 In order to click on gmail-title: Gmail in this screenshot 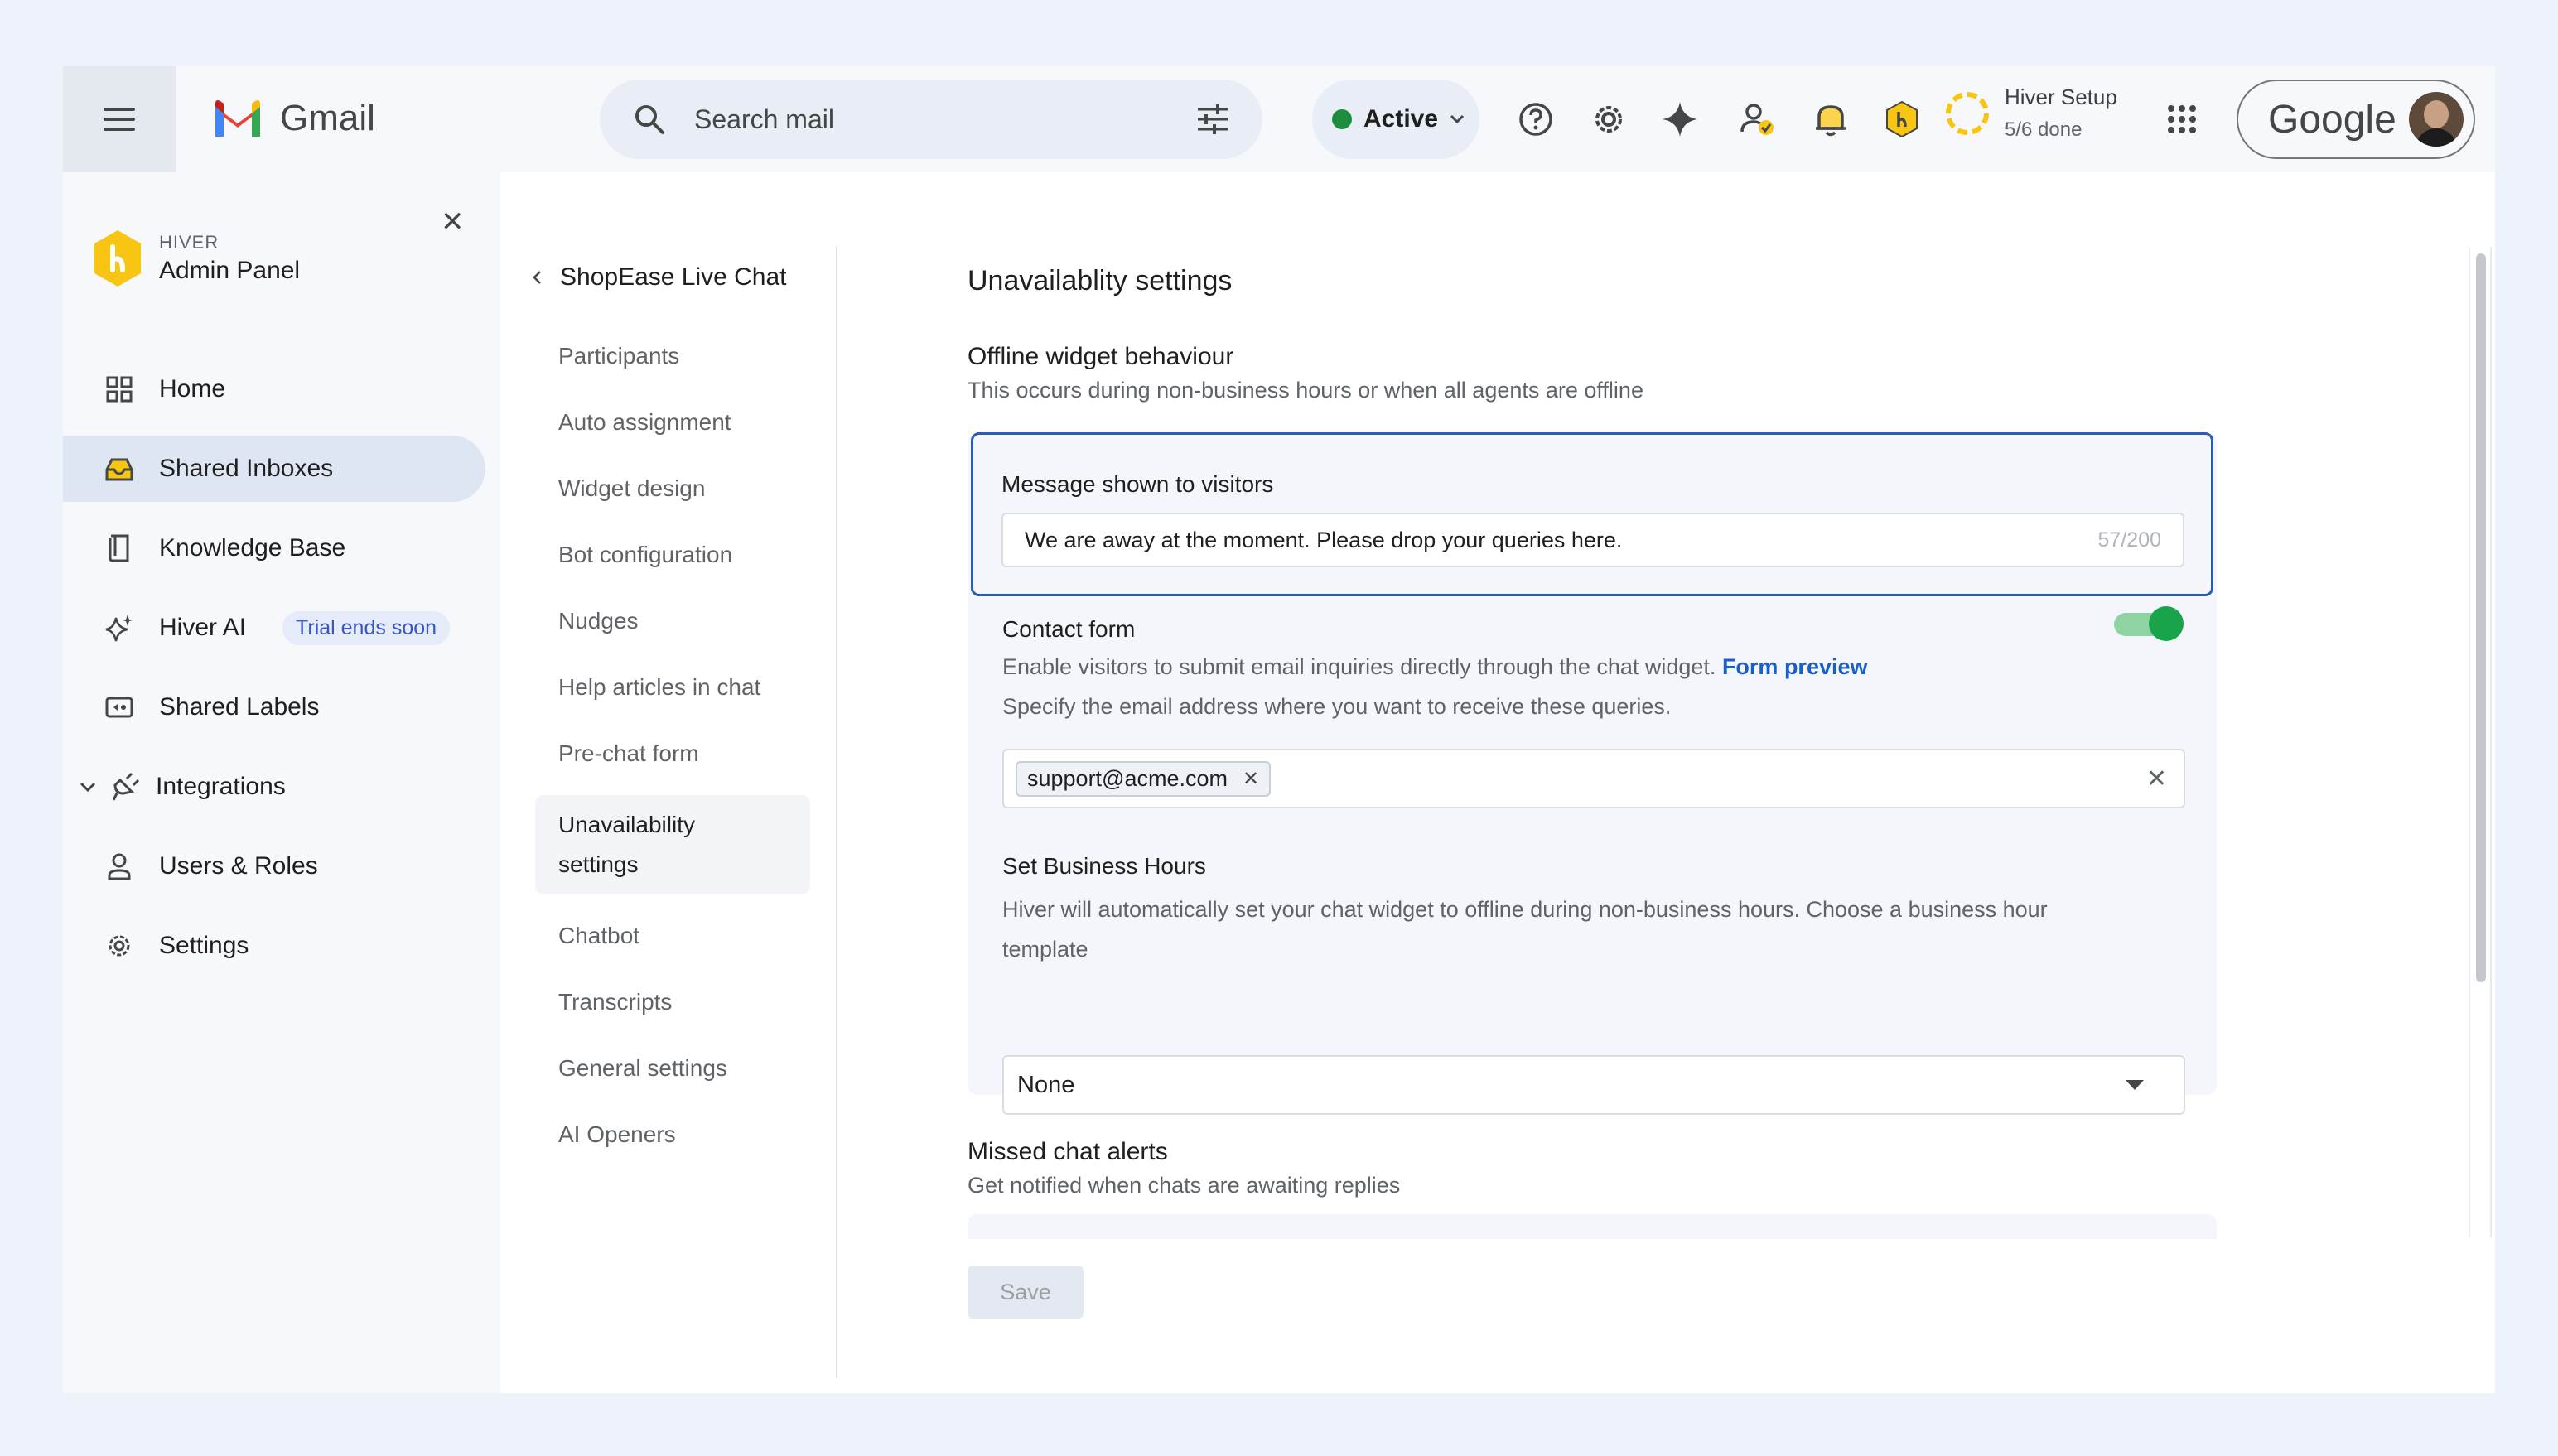, I will do `click(327, 118)`.